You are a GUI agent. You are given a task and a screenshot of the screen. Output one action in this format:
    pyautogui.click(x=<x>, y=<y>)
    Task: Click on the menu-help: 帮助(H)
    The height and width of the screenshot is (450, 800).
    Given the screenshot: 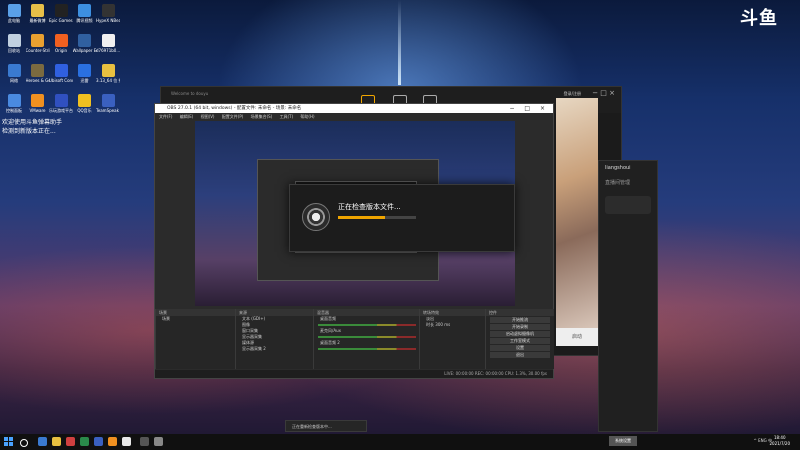 What is the action you would take?
    pyautogui.click(x=307, y=116)
    